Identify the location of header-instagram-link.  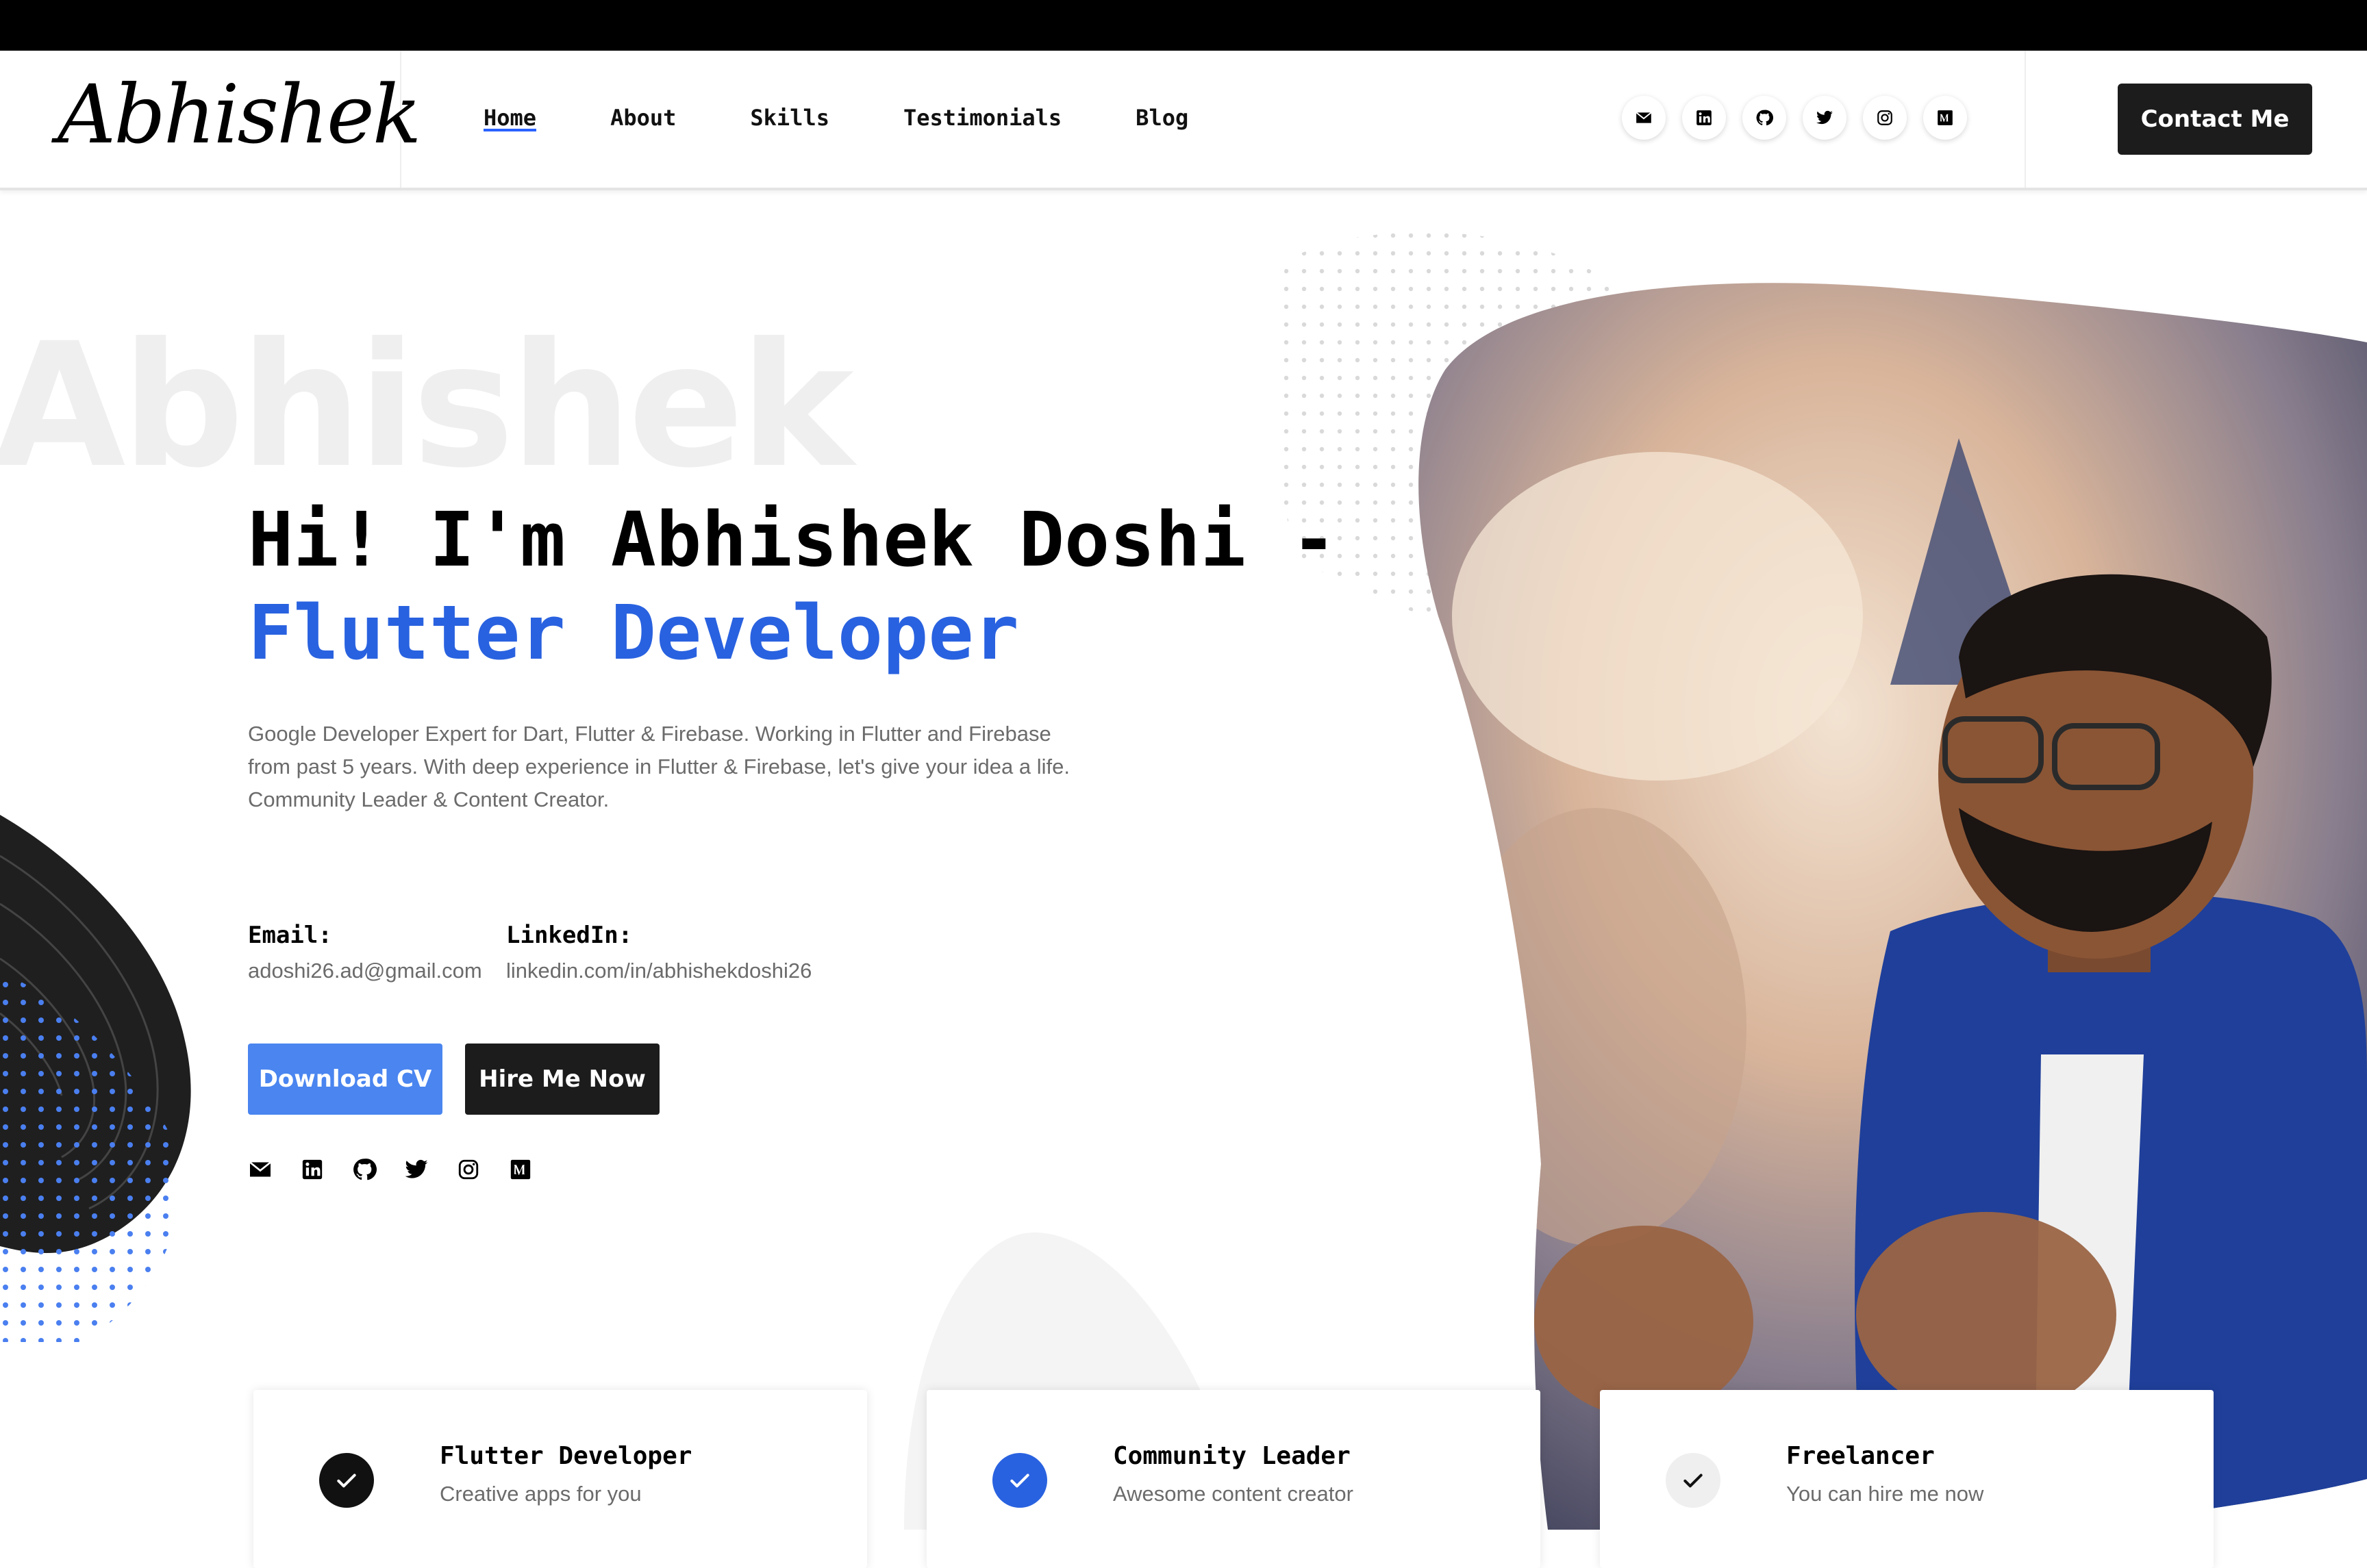
(1885, 118).